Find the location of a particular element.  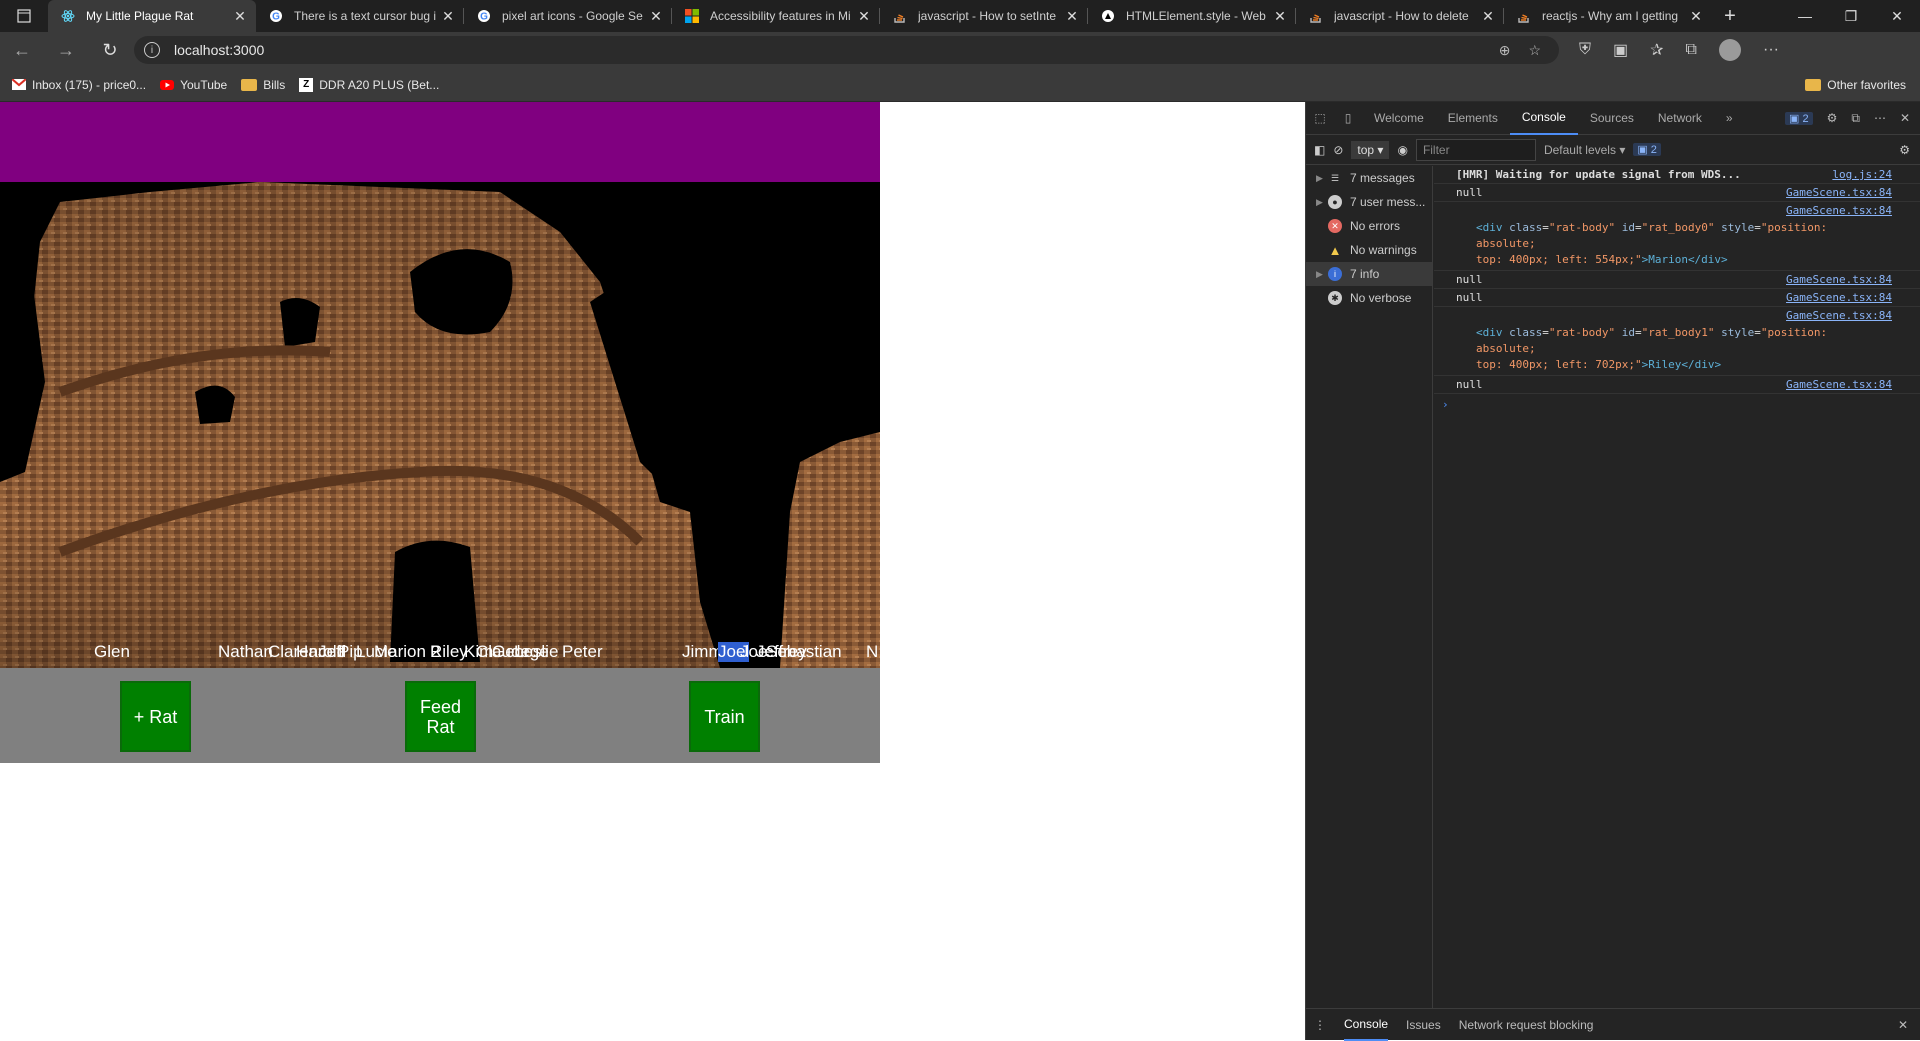

sidebar-item-verbose: ✱ No verbose is located at coordinates (1369, 298).